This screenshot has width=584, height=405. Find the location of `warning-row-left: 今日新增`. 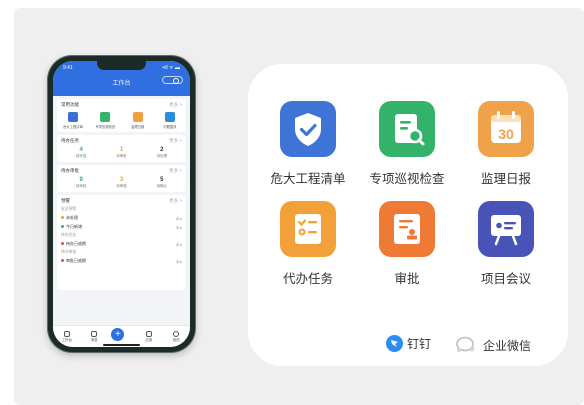

warning-row-left: 今日新增 is located at coordinates (71, 227).